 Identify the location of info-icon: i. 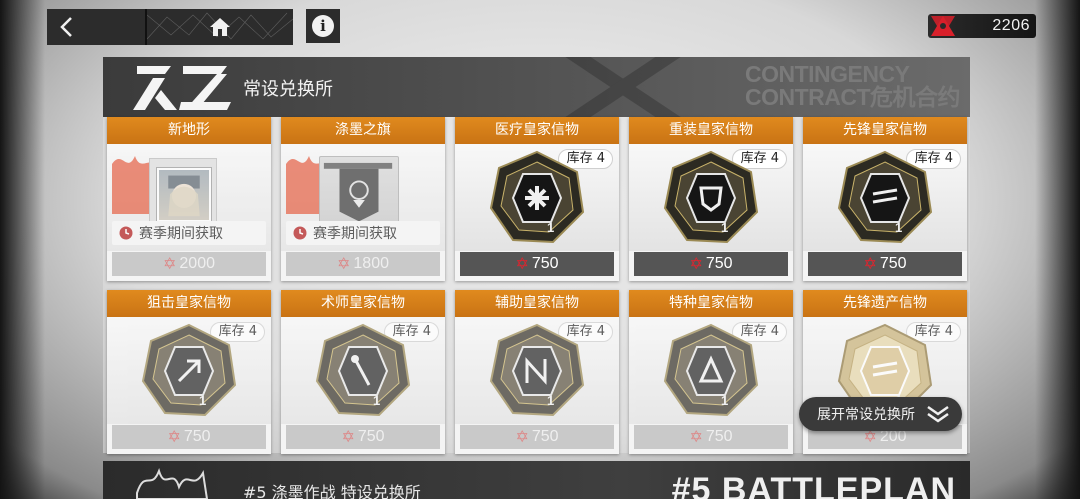
(323, 26).